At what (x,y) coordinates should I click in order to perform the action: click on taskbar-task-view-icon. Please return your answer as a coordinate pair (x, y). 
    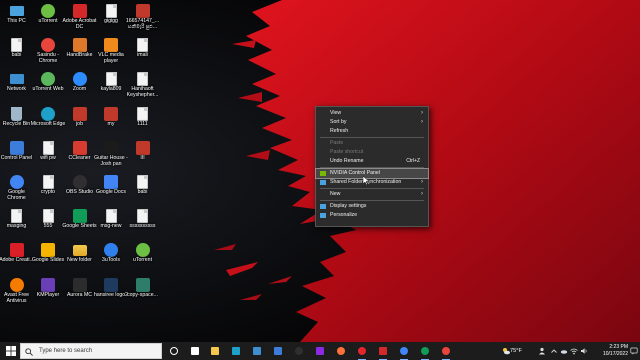
    Looking at the image, I should click on (195, 351).